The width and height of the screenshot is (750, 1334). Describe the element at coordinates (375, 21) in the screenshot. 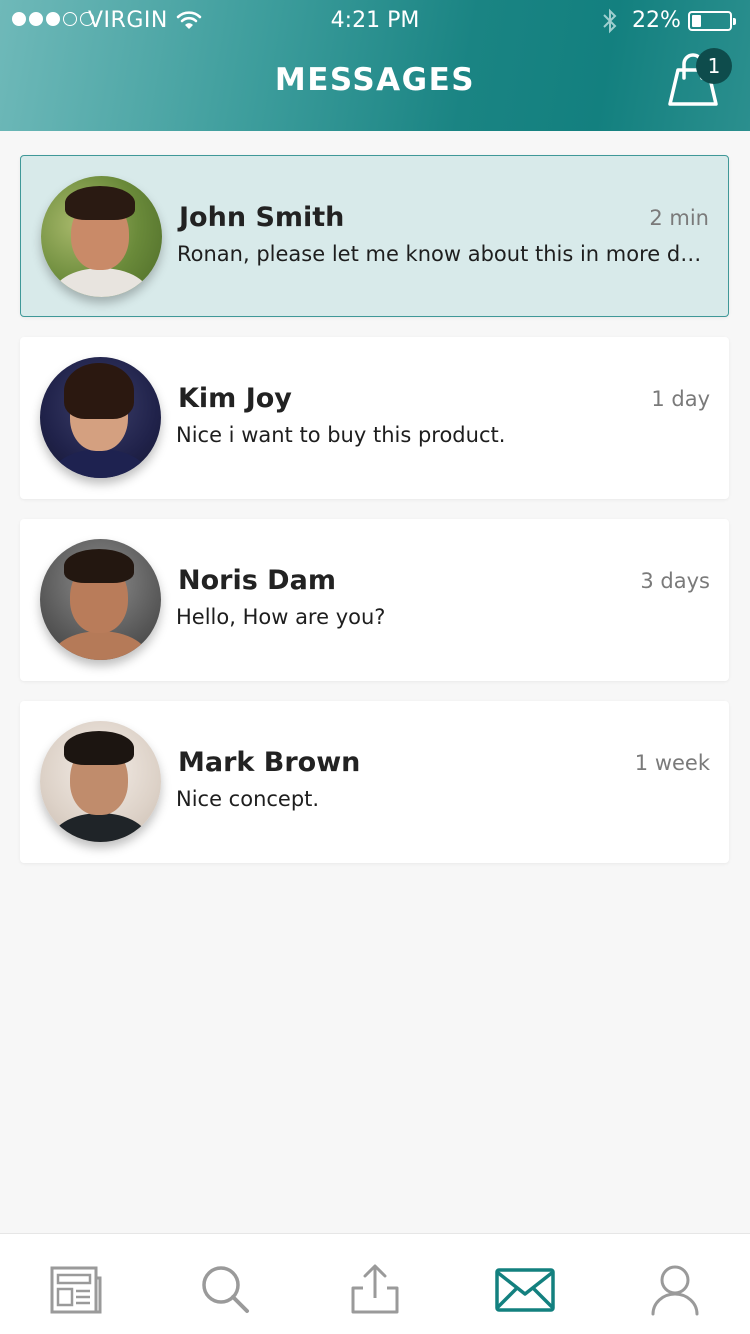

I see `status-bar: VIRGIN 4:21 PM 22%` at that location.